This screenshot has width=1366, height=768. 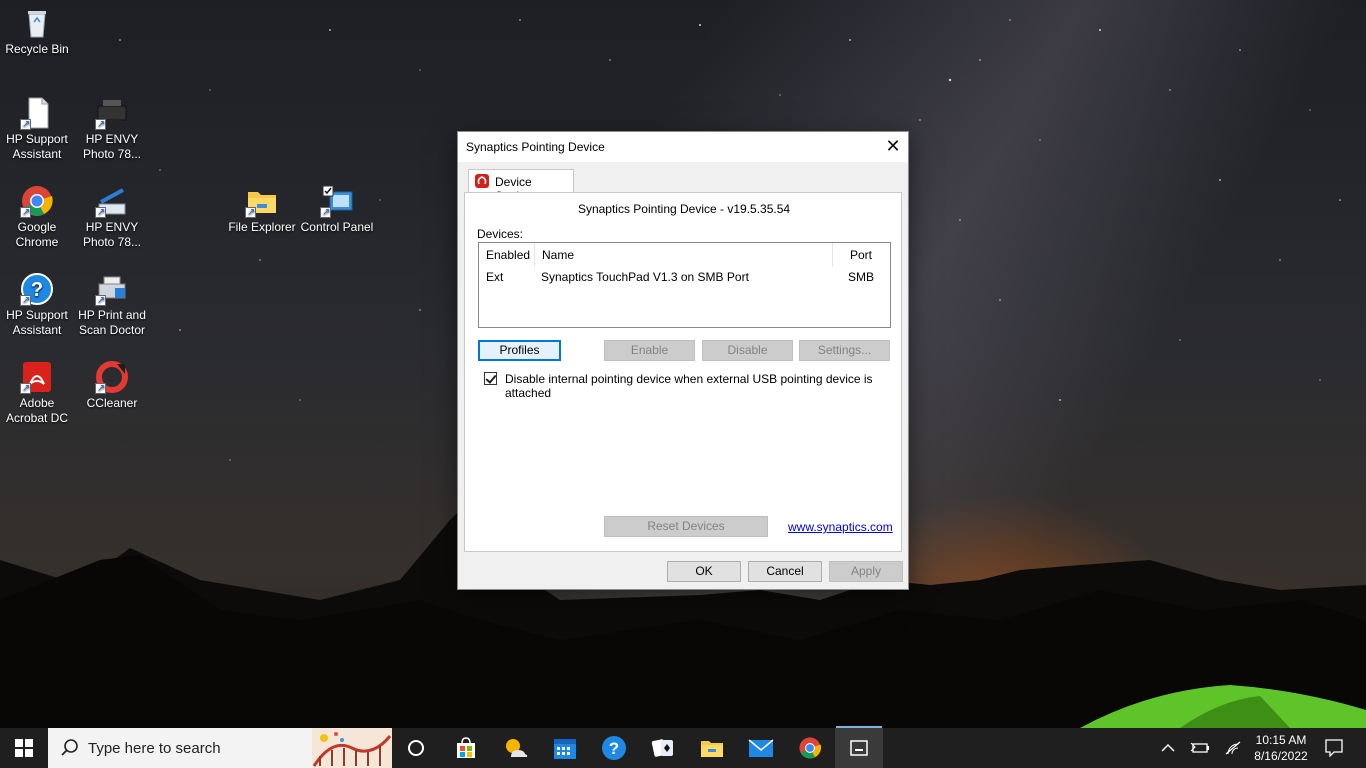 I want to click on apply-button: Apply, so click(x=866, y=571).